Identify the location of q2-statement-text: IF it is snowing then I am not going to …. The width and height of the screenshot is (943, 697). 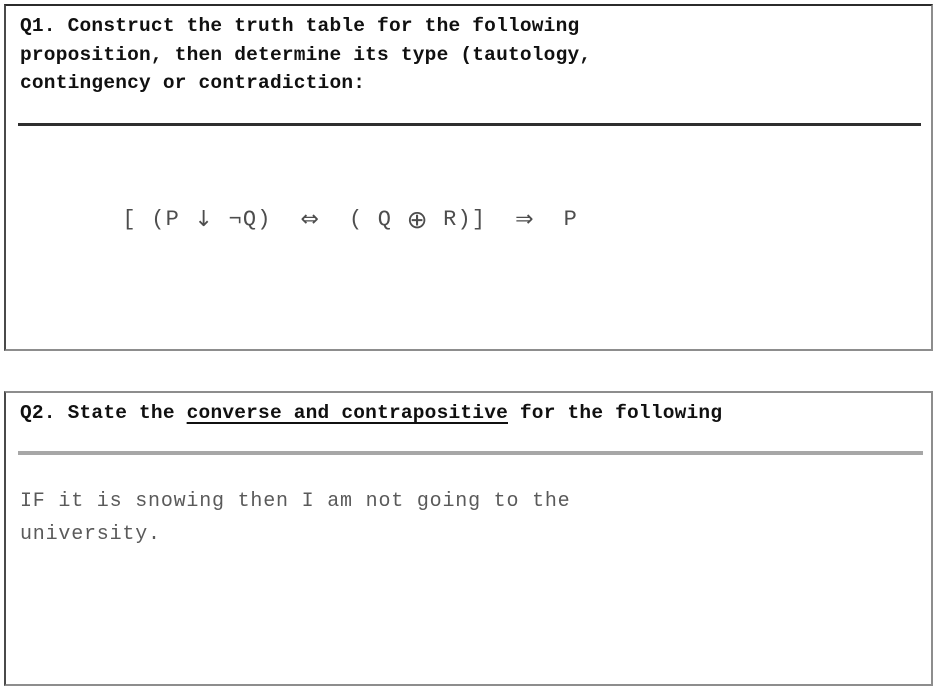
(295, 518).